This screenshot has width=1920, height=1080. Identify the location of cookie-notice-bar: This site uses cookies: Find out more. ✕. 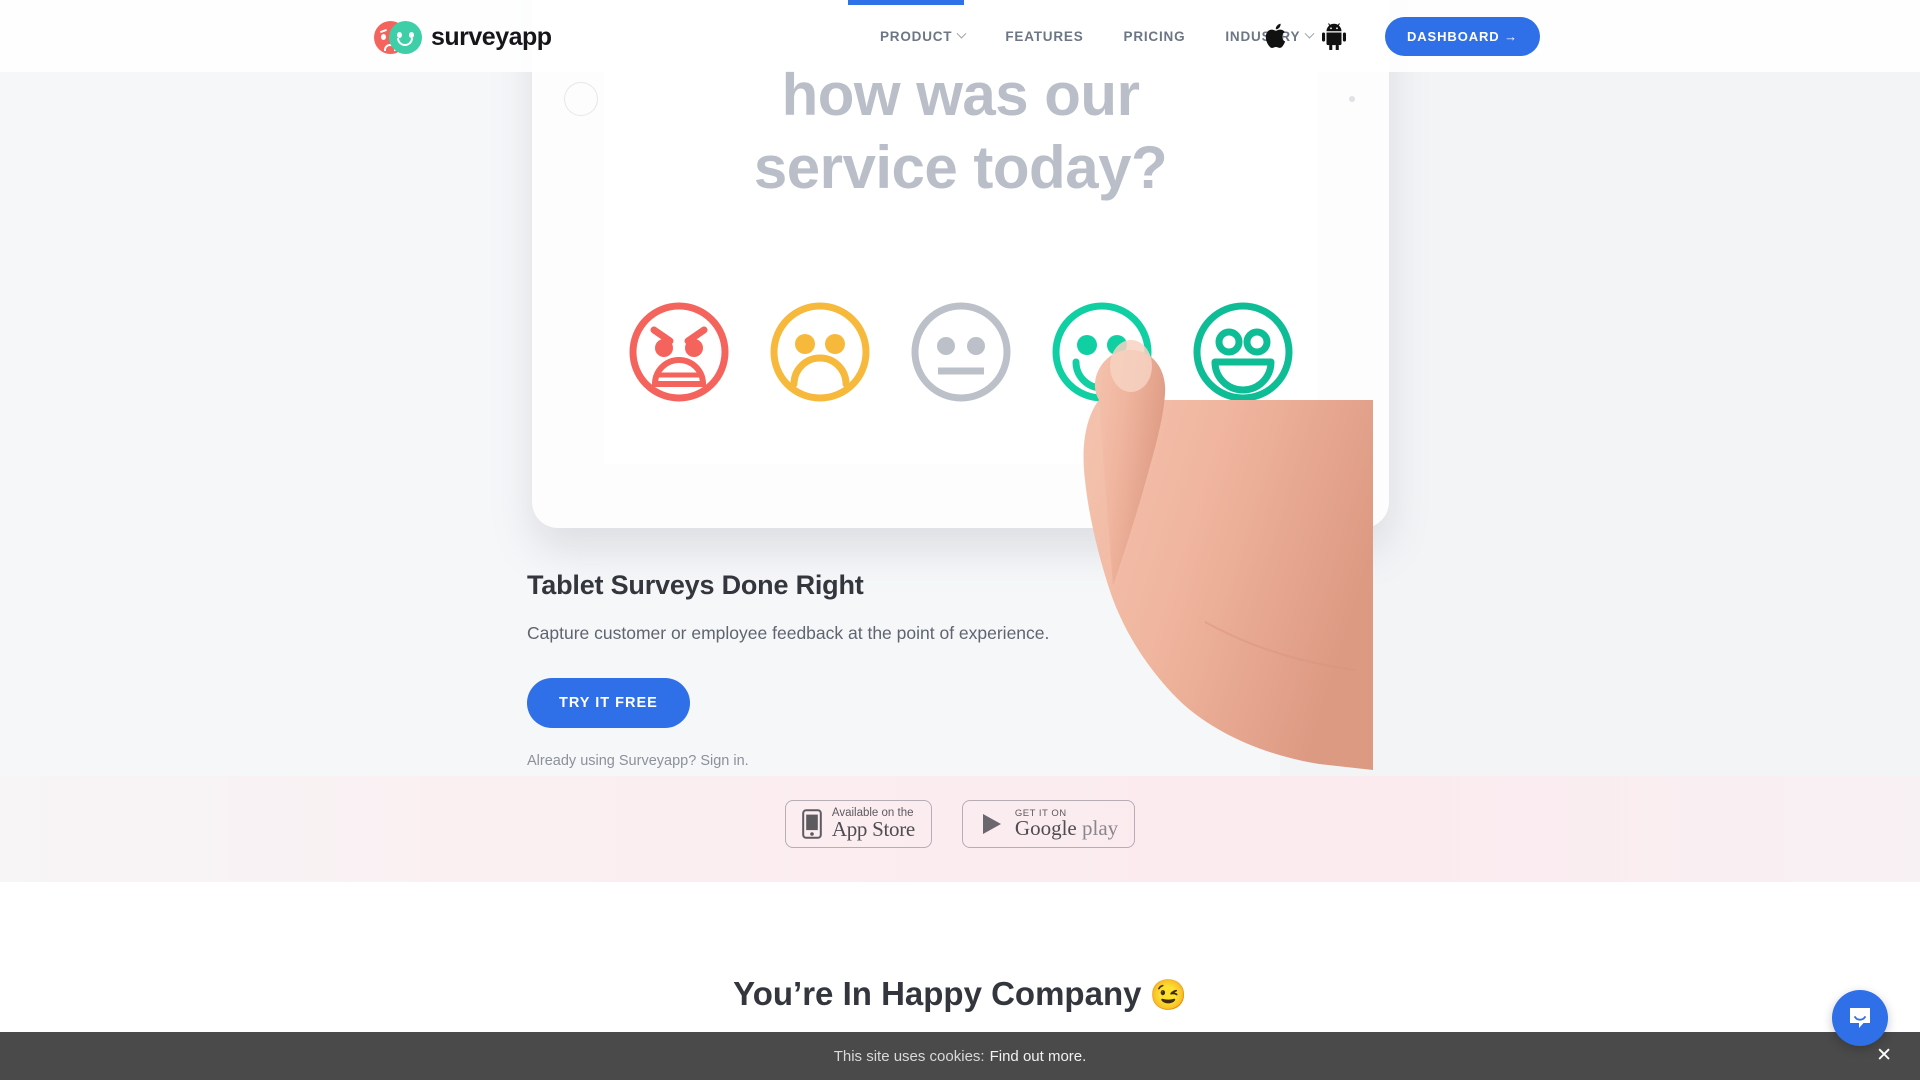
(960, 1056).